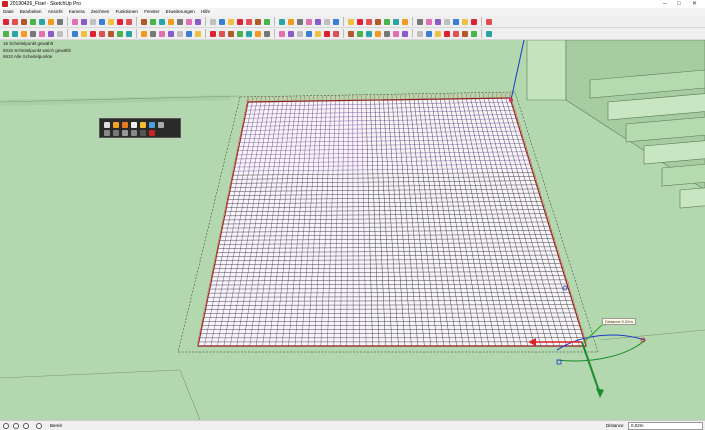  Describe the element at coordinates (125, 125) in the screenshot. I see `palette-rotate-icon` at that location.